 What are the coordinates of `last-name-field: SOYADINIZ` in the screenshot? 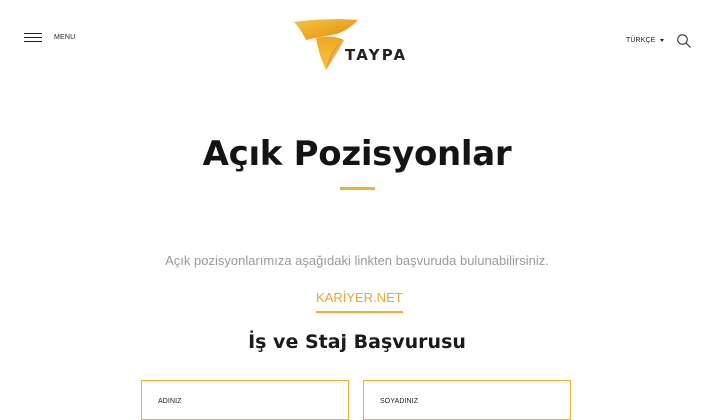 It's located at (467, 400).